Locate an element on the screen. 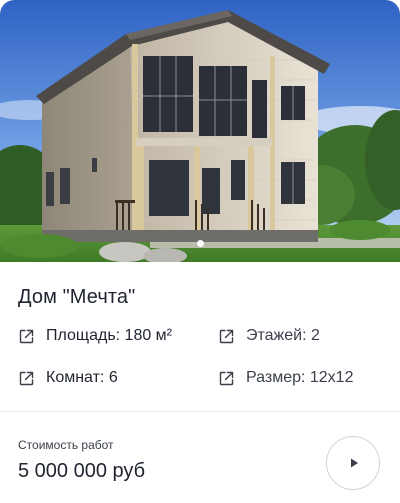  gallery-dot-active is located at coordinates (200, 243).